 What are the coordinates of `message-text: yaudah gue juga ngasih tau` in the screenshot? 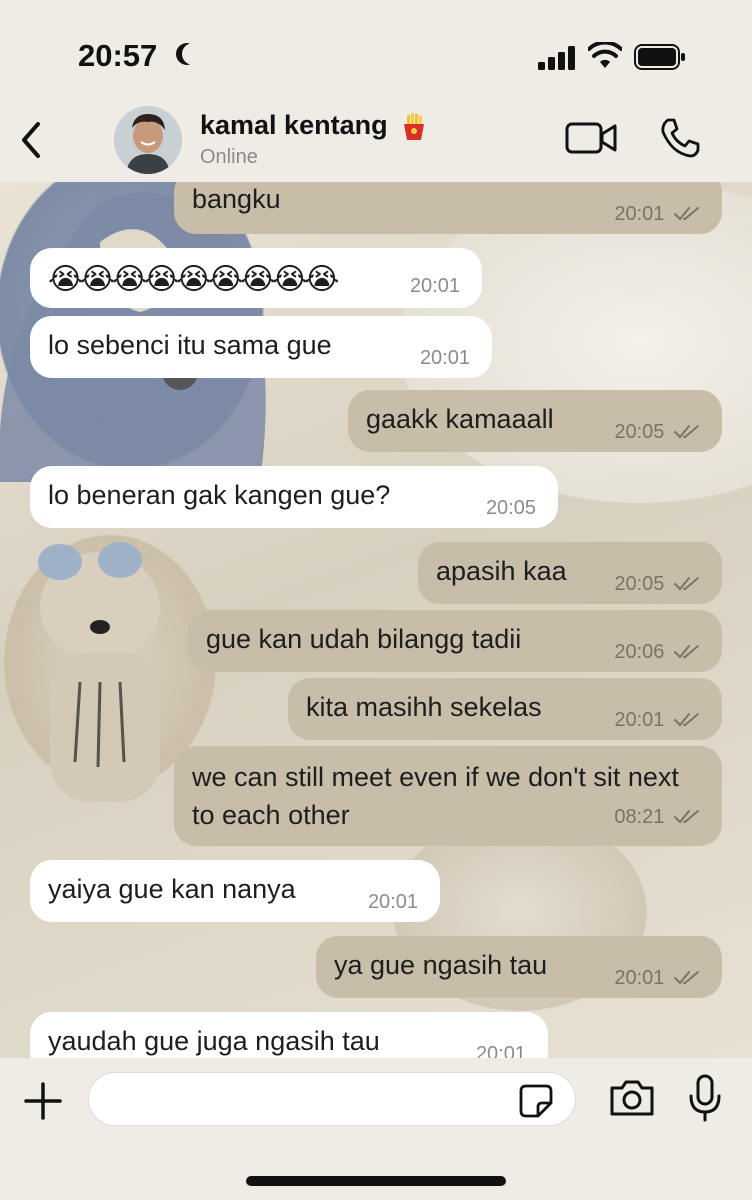 It's located at (214, 1041).